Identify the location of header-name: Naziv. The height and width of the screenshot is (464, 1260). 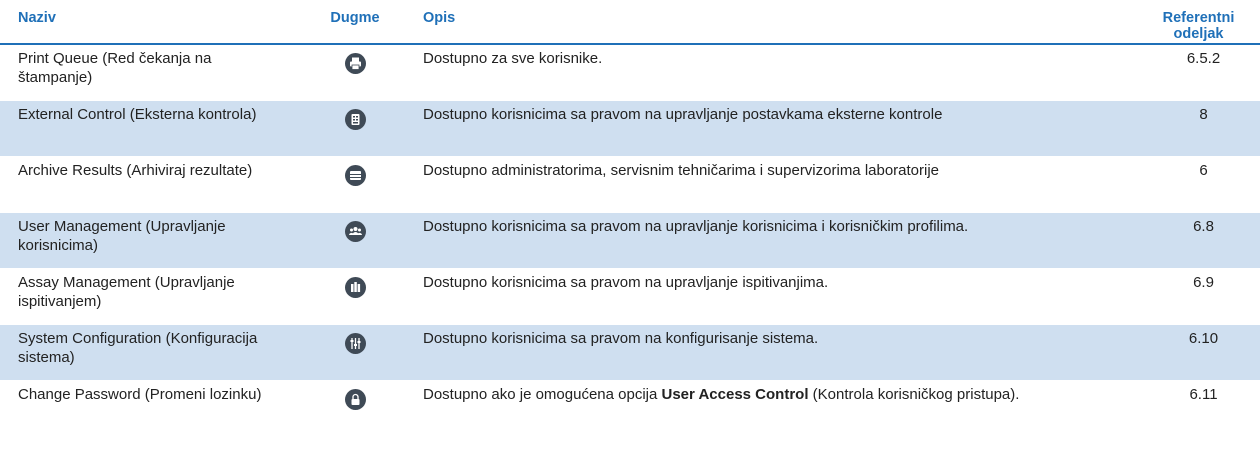
(147, 22).